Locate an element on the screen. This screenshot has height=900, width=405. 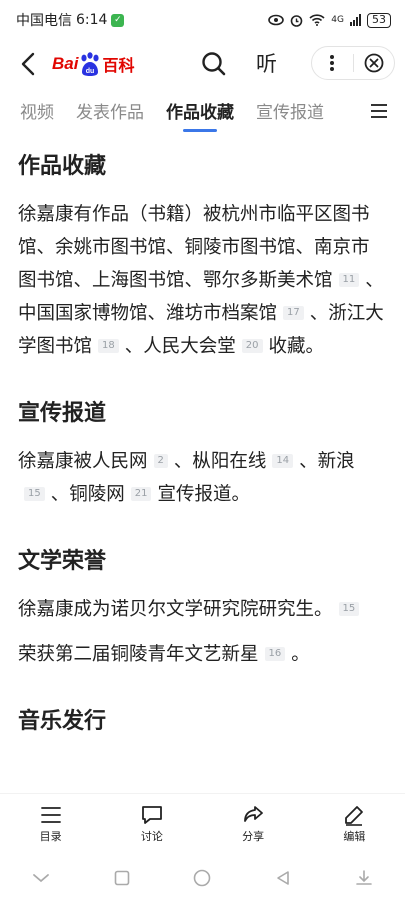
reference-badge: 11 is located at coordinates (349, 280).